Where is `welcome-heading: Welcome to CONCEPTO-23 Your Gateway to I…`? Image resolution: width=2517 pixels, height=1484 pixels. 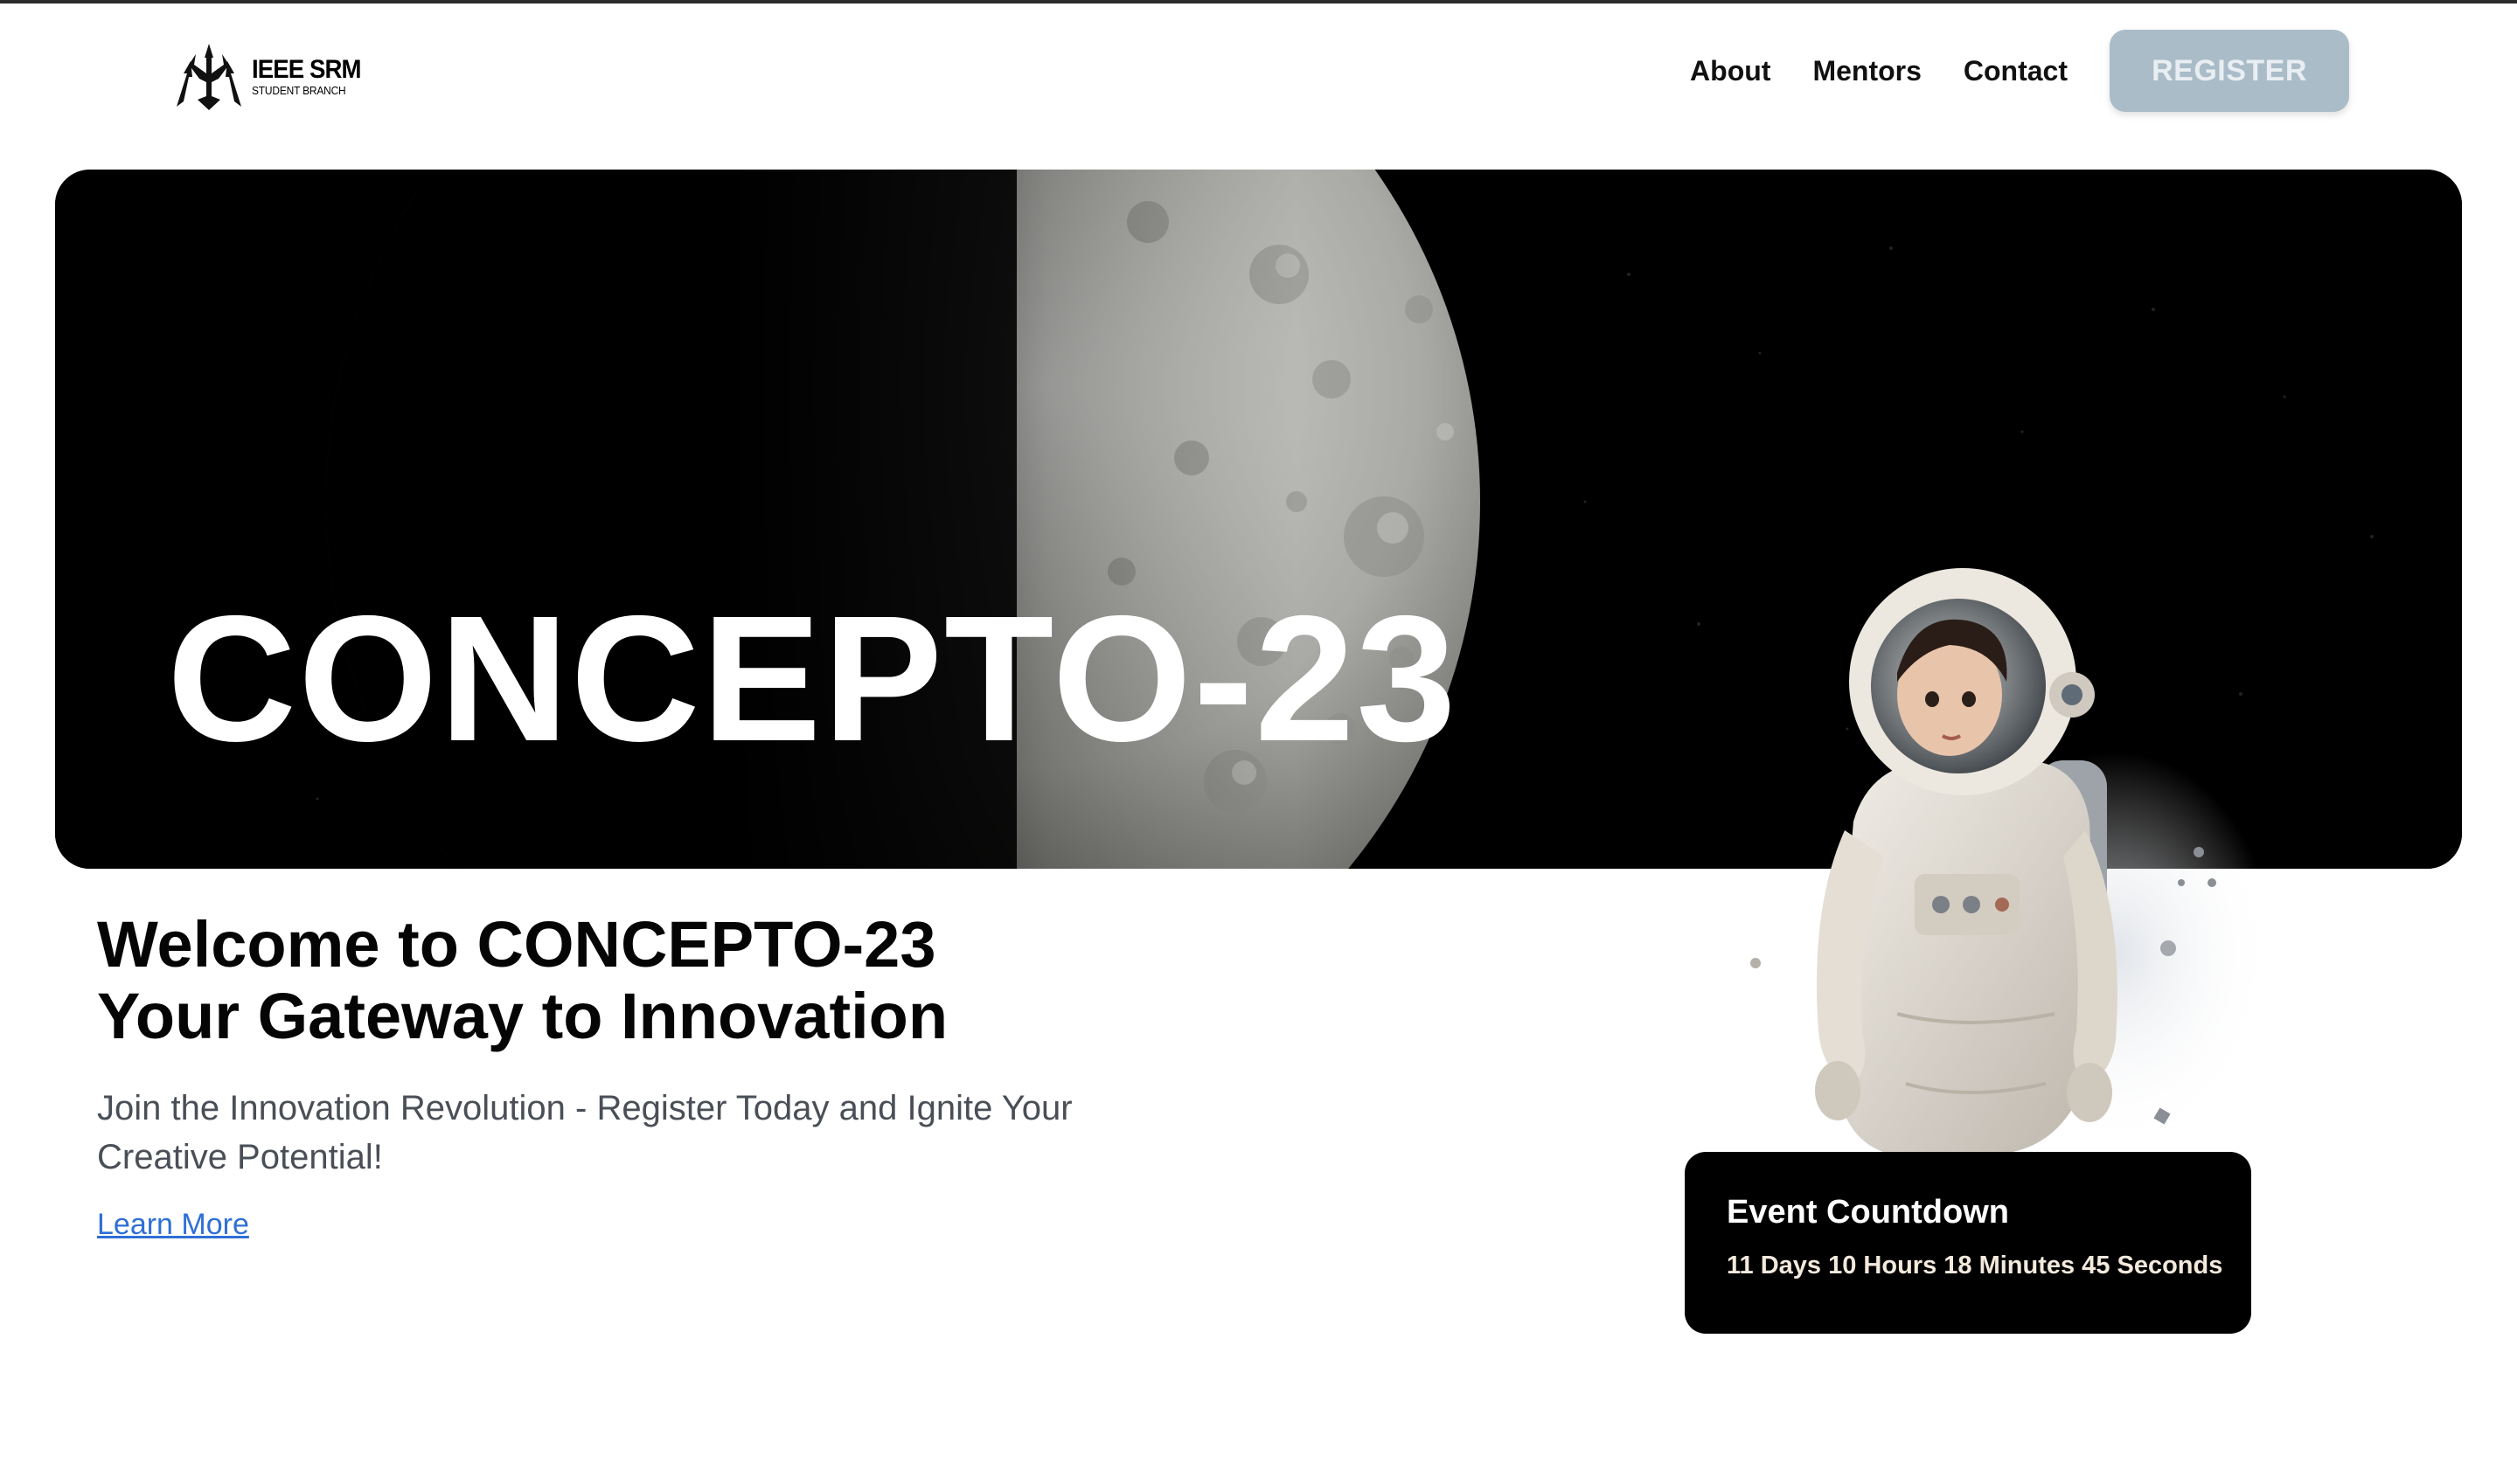 welcome-heading: Welcome to CONCEPTO-23 Your Gateway to I… is located at coordinates (665, 980).